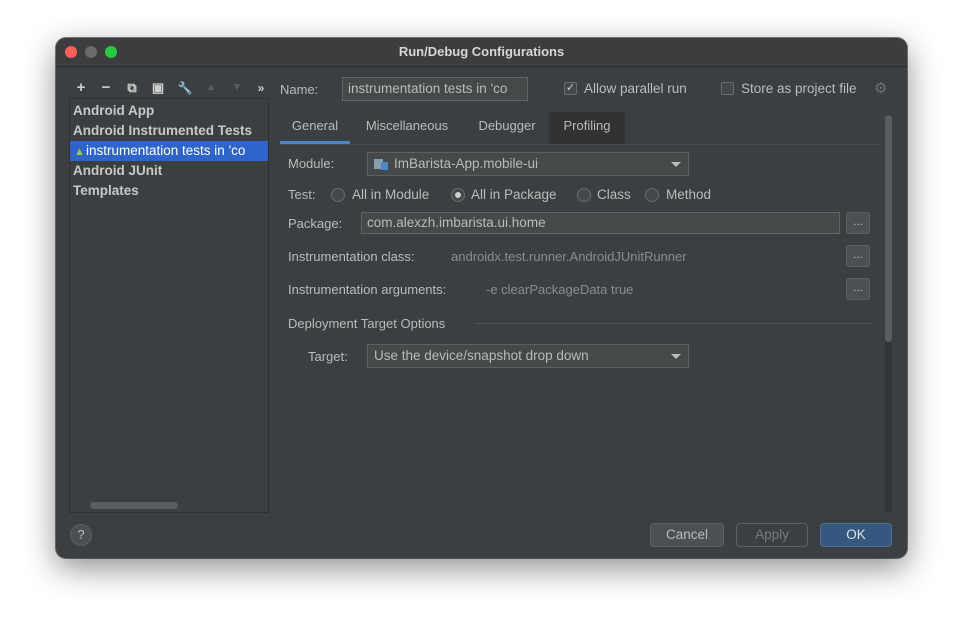  What do you see at coordinates (237, 88) in the screenshot?
I see `move-down-icon: ▼` at bounding box center [237, 88].